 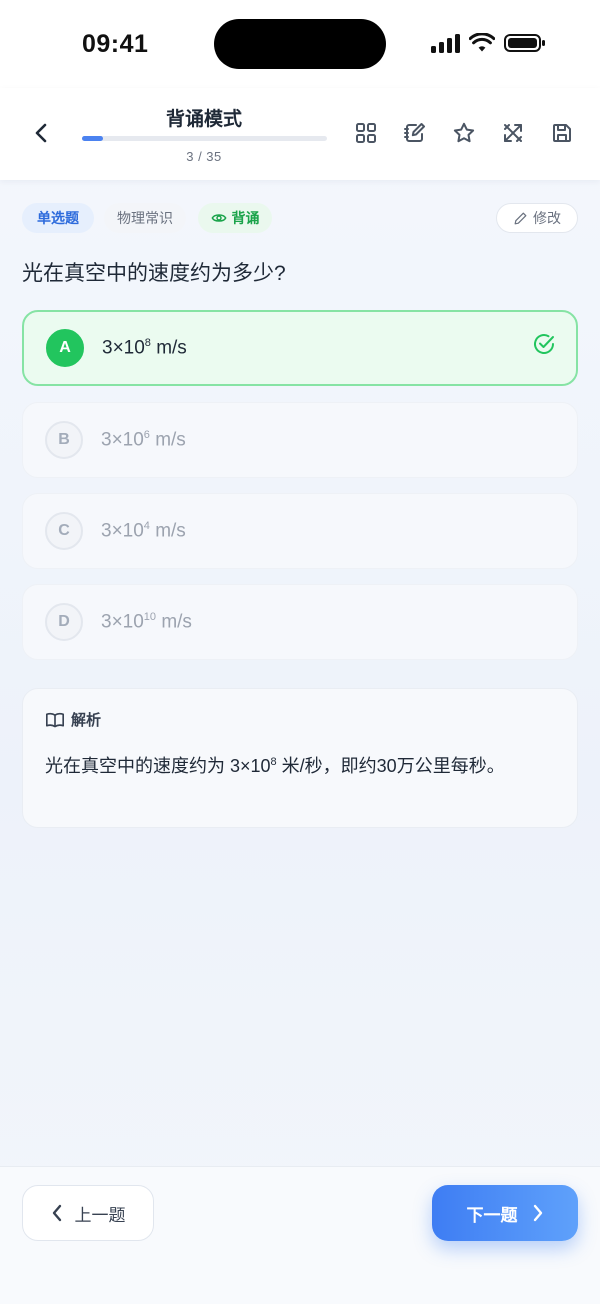 I want to click on option-text: 3×106 m/s, so click(x=143, y=439).